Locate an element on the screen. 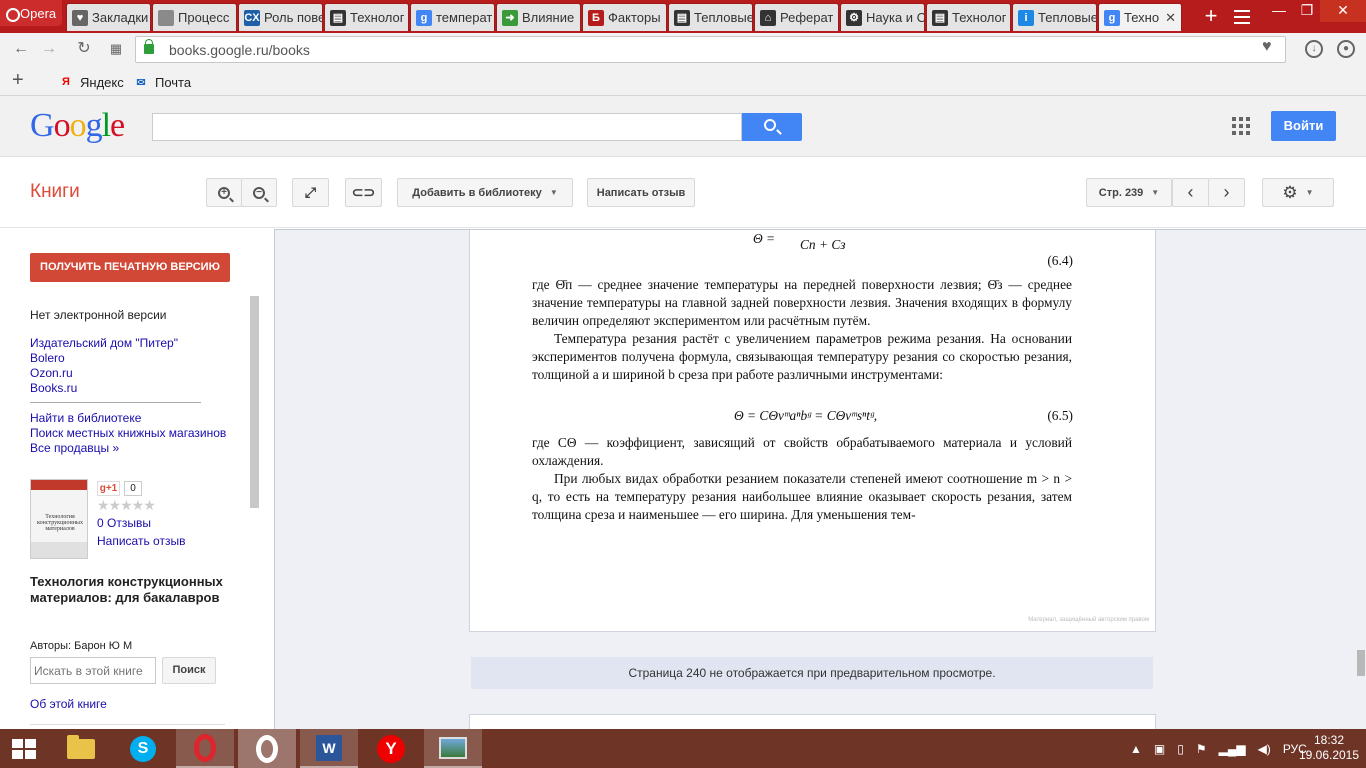  folder-icon is located at coordinates (81, 746).